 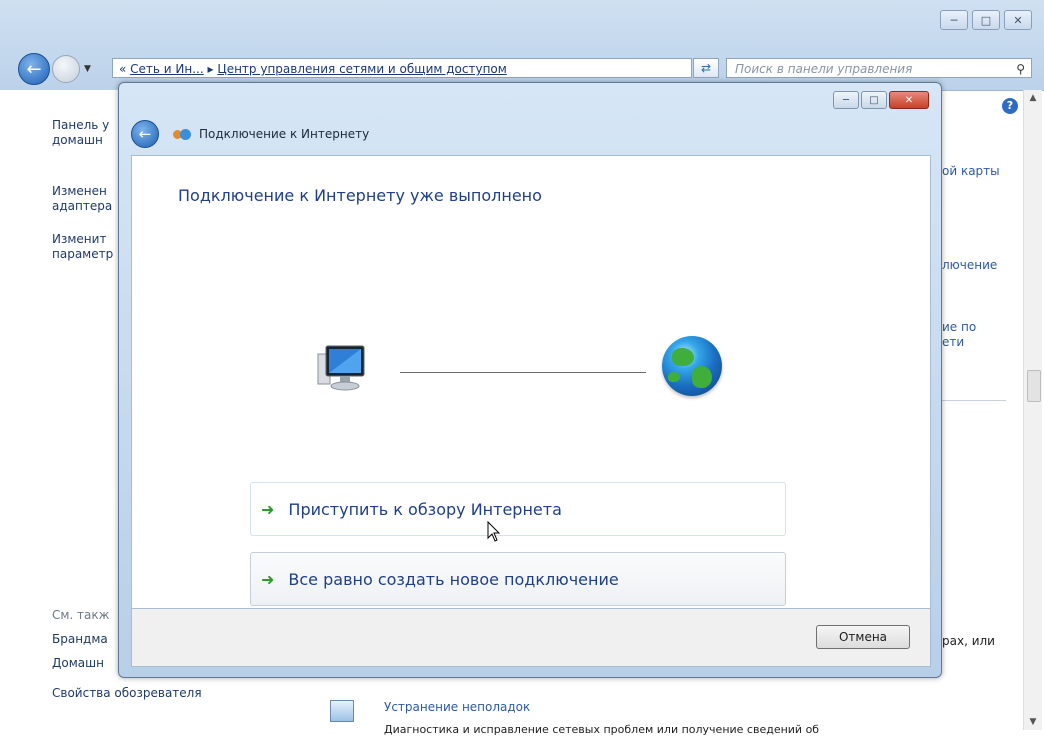 I want to click on left-link-1: Панель у домашн, so click(x=80, y=133).